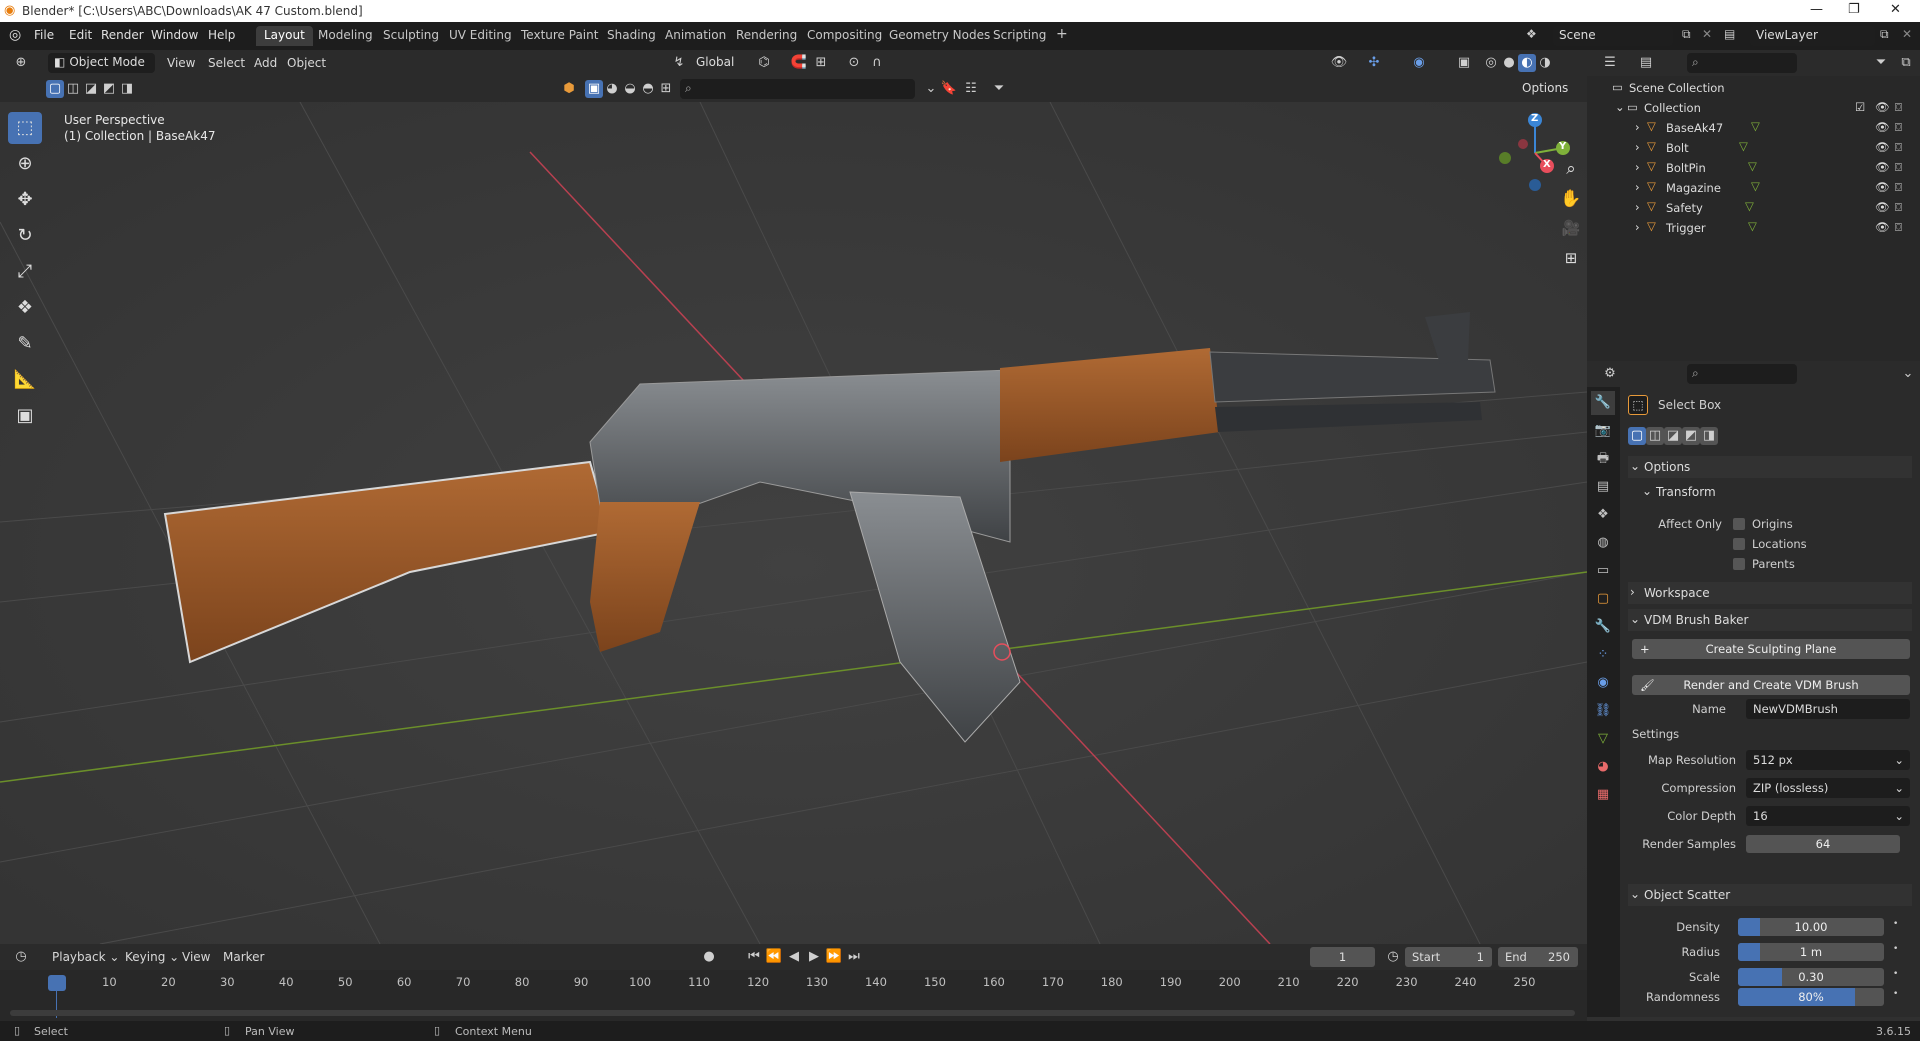 This screenshot has height=1041, width=1920. I want to click on add-workspace-icon: +, so click(1062, 34).